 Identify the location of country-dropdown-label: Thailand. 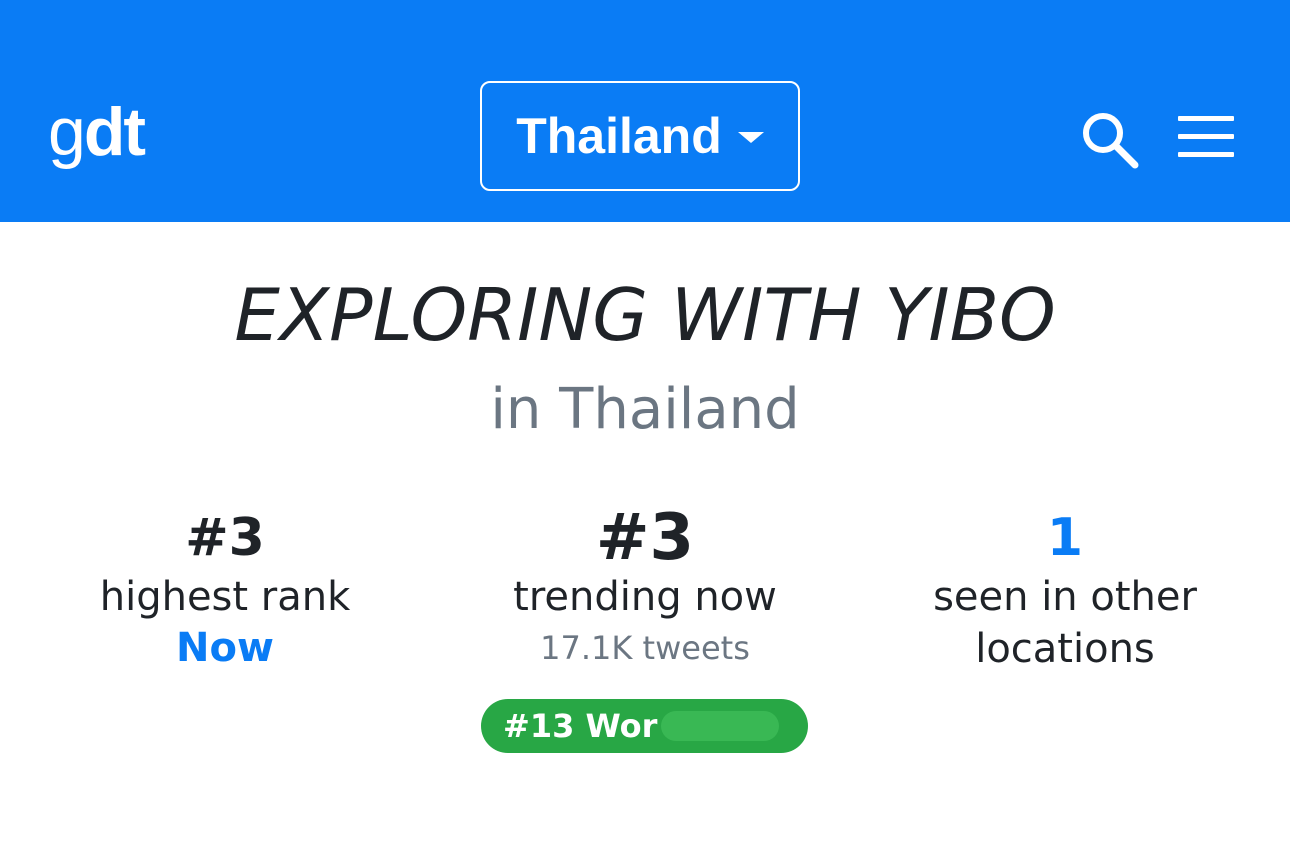
(619, 136).